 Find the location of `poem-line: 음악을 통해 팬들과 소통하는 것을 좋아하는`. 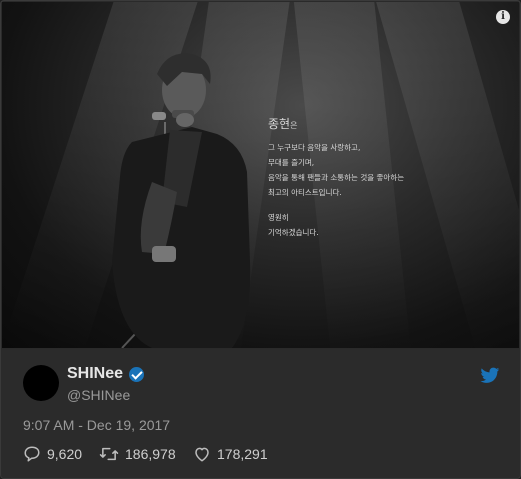

poem-line: 음악을 통해 팬들과 소통하는 것을 좋아하는 is located at coordinates (336, 177).